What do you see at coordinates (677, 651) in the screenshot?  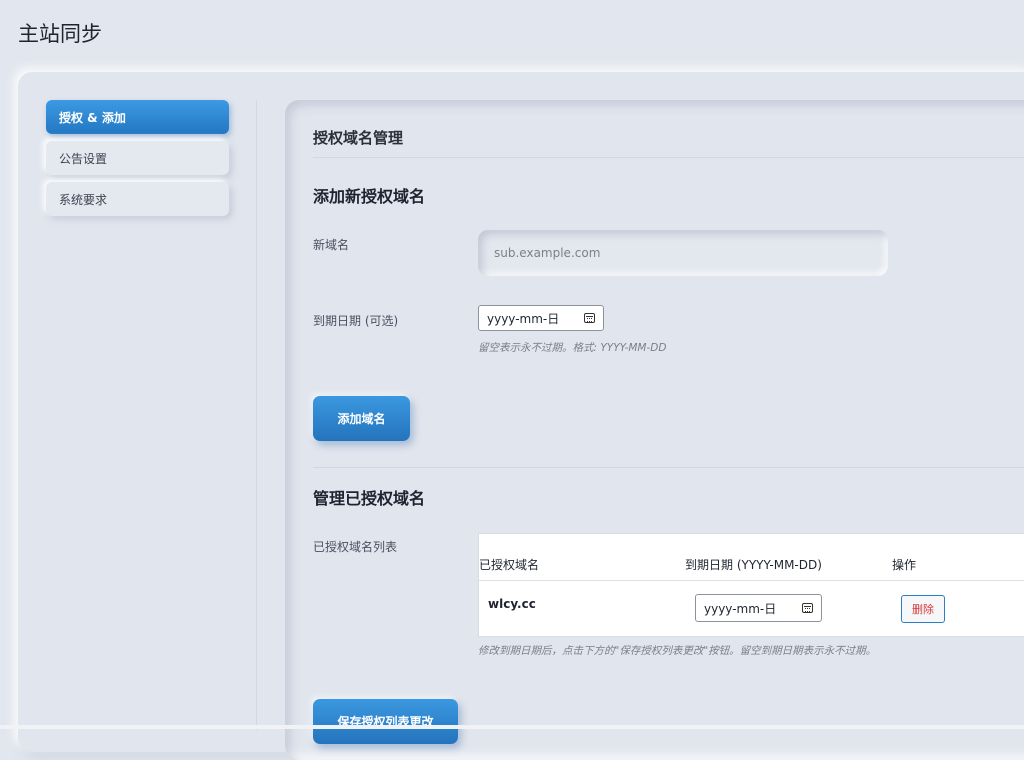 I see `table-hint: 修改到期日期后，点击下方的"保存授权列表更改"按钮。留空到期日期表示永不过期。` at bounding box center [677, 651].